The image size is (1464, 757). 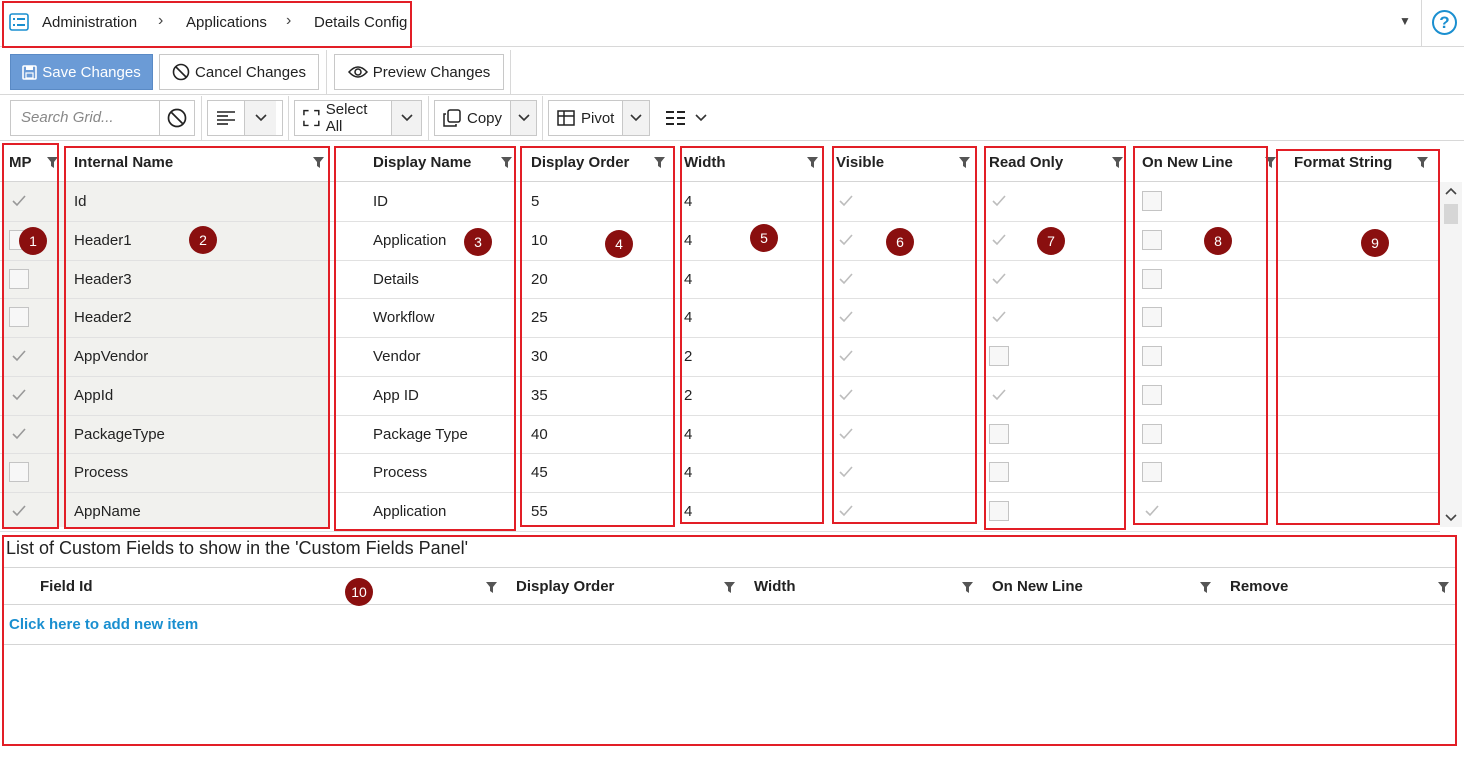 What do you see at coordinates (1451, 214) in the screenshot?
I see `scrollbar-thumb` at bounding box center [1451, 214].